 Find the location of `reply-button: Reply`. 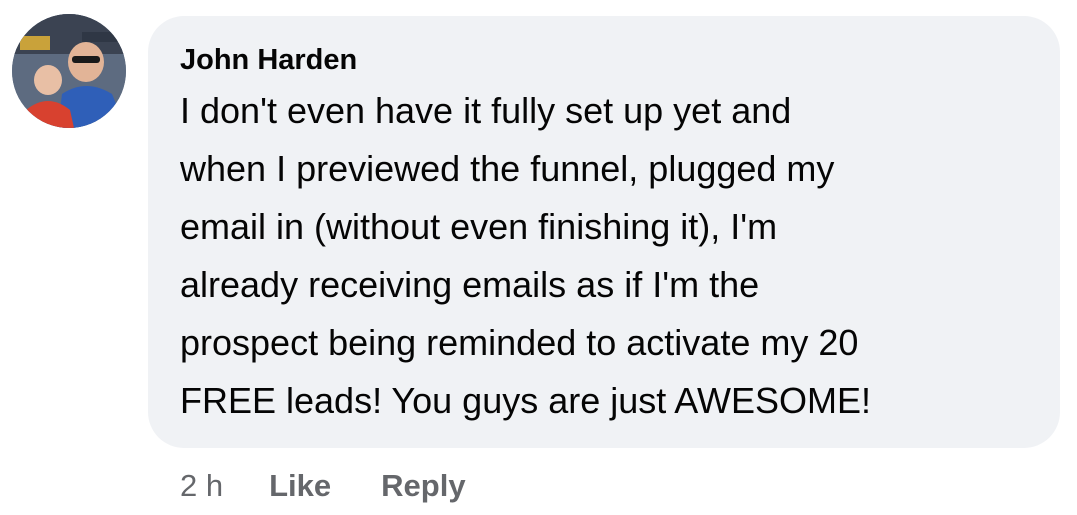

reply-button: Reply is located at coordinates (423, 486).